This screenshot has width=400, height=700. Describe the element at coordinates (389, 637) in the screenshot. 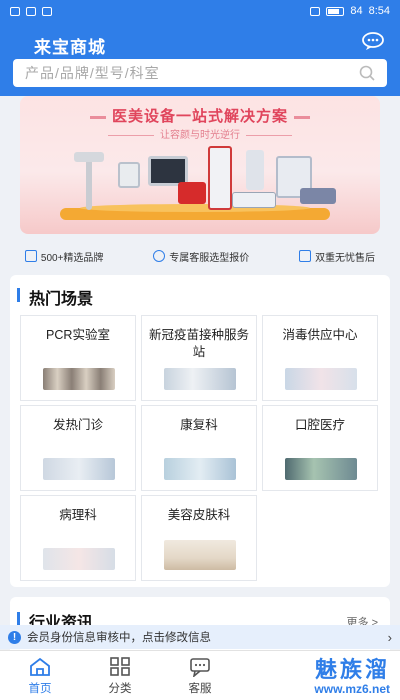

I see `chevron-right-icon: ›` at that location.